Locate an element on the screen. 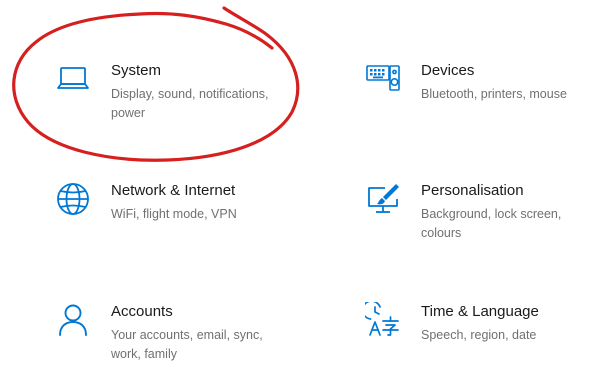  tile-description: Your accounts, email, sync, work, family is located at coordinates (187, 344).